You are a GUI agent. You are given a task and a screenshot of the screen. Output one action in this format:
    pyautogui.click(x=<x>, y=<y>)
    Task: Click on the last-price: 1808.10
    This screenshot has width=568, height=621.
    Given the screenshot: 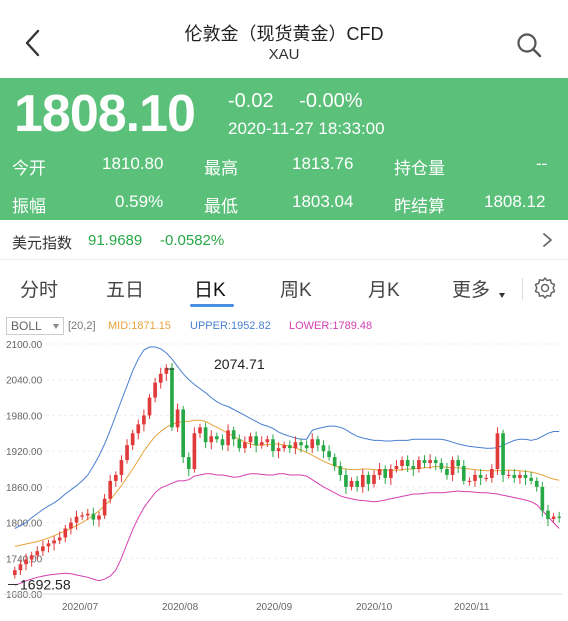 What is the action you would take?
    pyautogui.click(x=105, y=114)
    